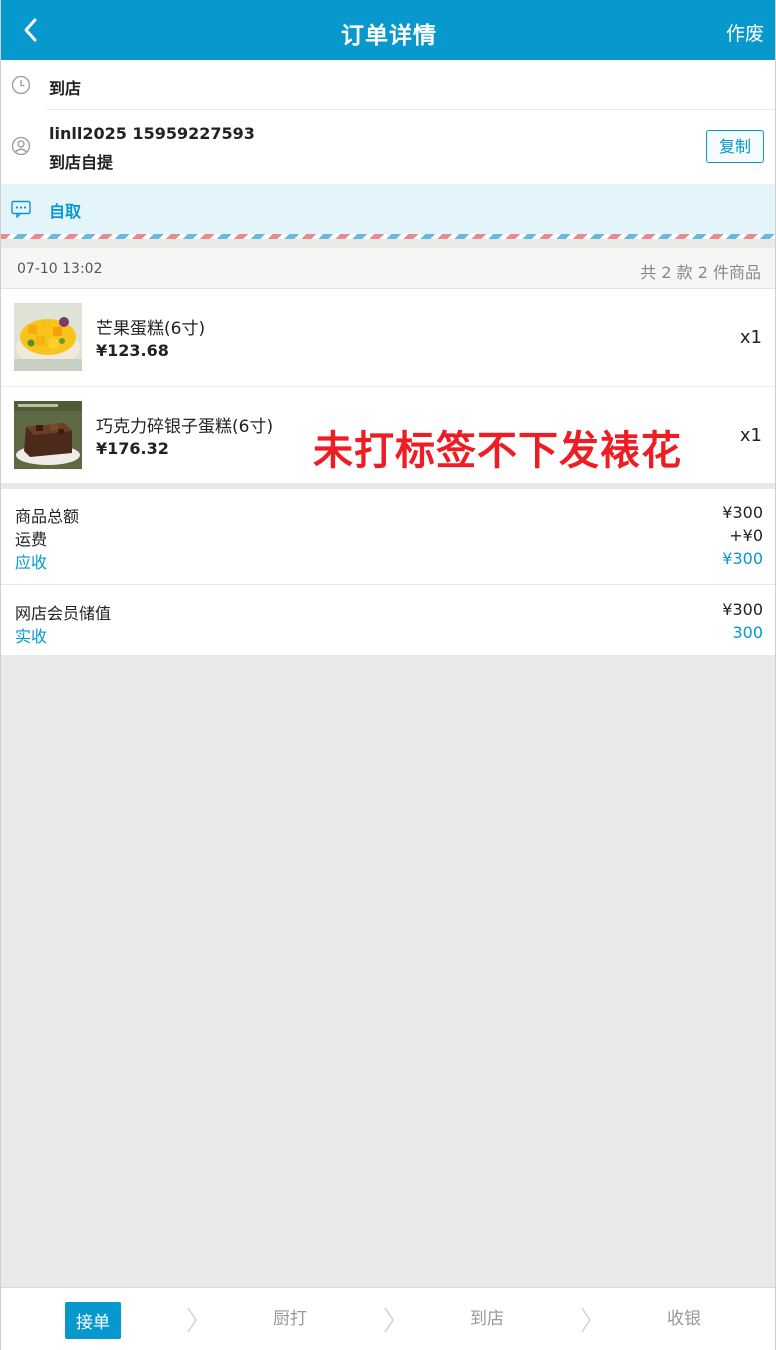 The image size is (776, 1350). Describe the element at coordinates (47, 516) in the screenshot. I see `goods-total-label: 商品总额` at that location.